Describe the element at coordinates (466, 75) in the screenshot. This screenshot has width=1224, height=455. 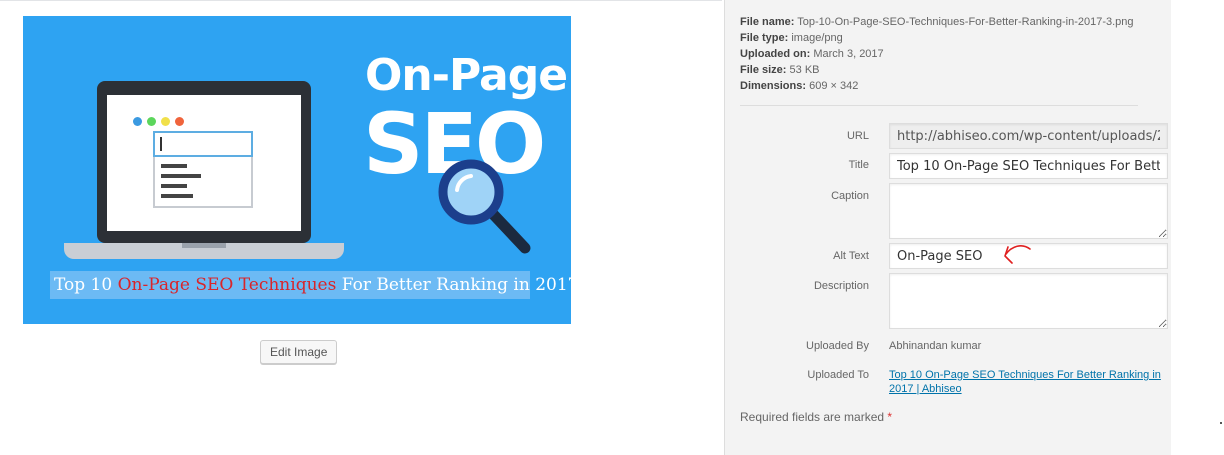
I see `logo-line1: On-Page` at that location.